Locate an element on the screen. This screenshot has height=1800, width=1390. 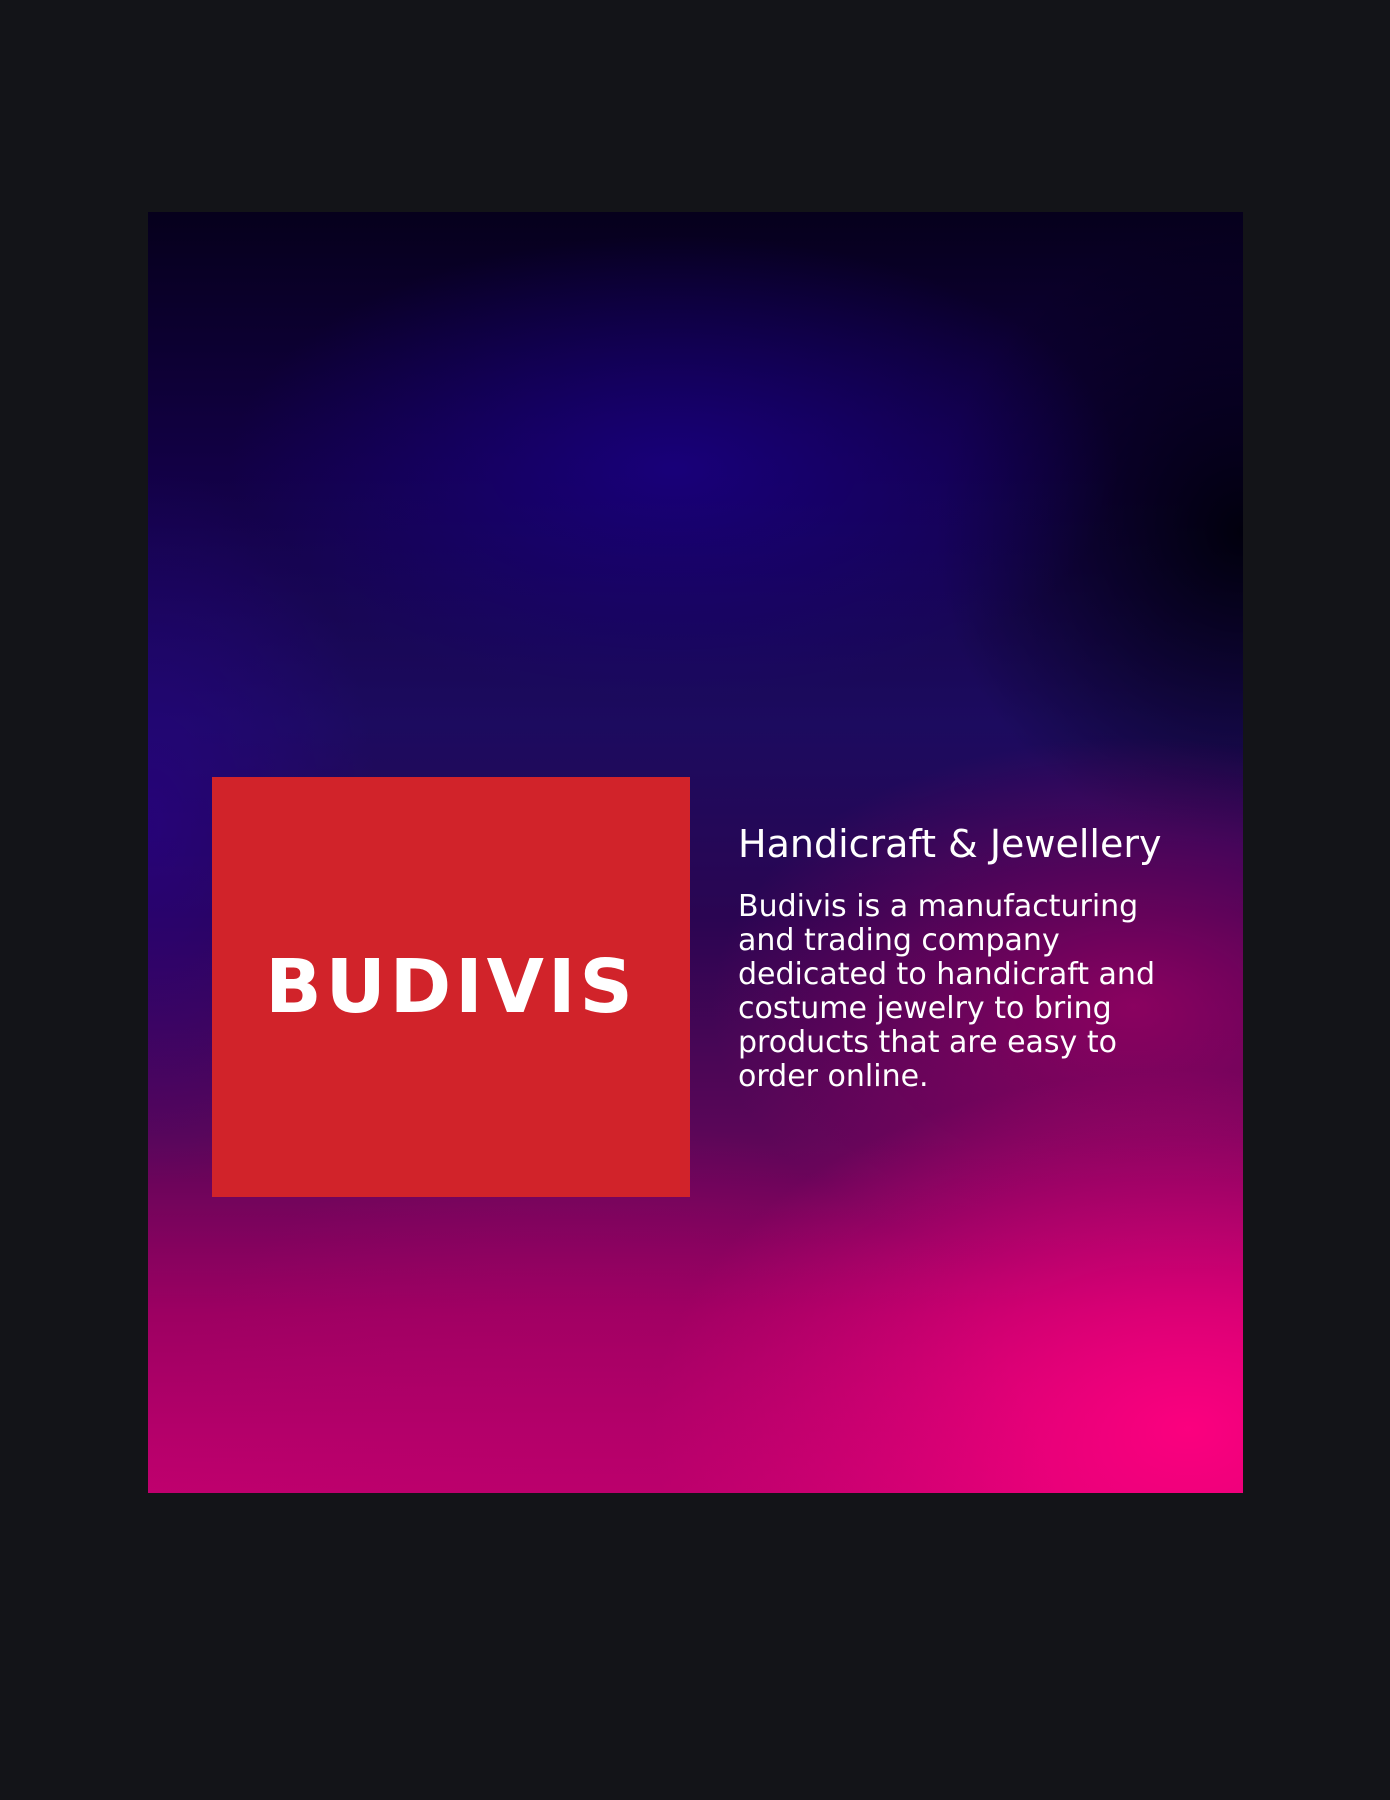
brand-logo-text: BUDIVIS is located at coordinates (451, 987).